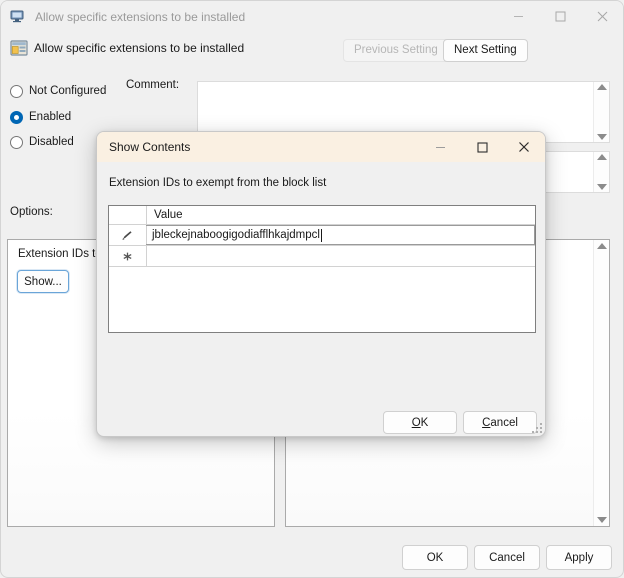 The height and width of the screenshot is (578, 624). What do you see at coordinates (440, 147) in the screenshot?
I see `dialog-minimize-icon` at bounding box center [440, 147].